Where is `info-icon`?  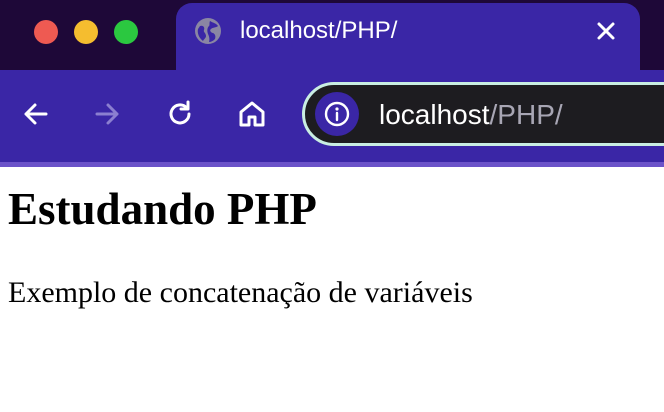
info-icon is located at coordinates (337, 114).